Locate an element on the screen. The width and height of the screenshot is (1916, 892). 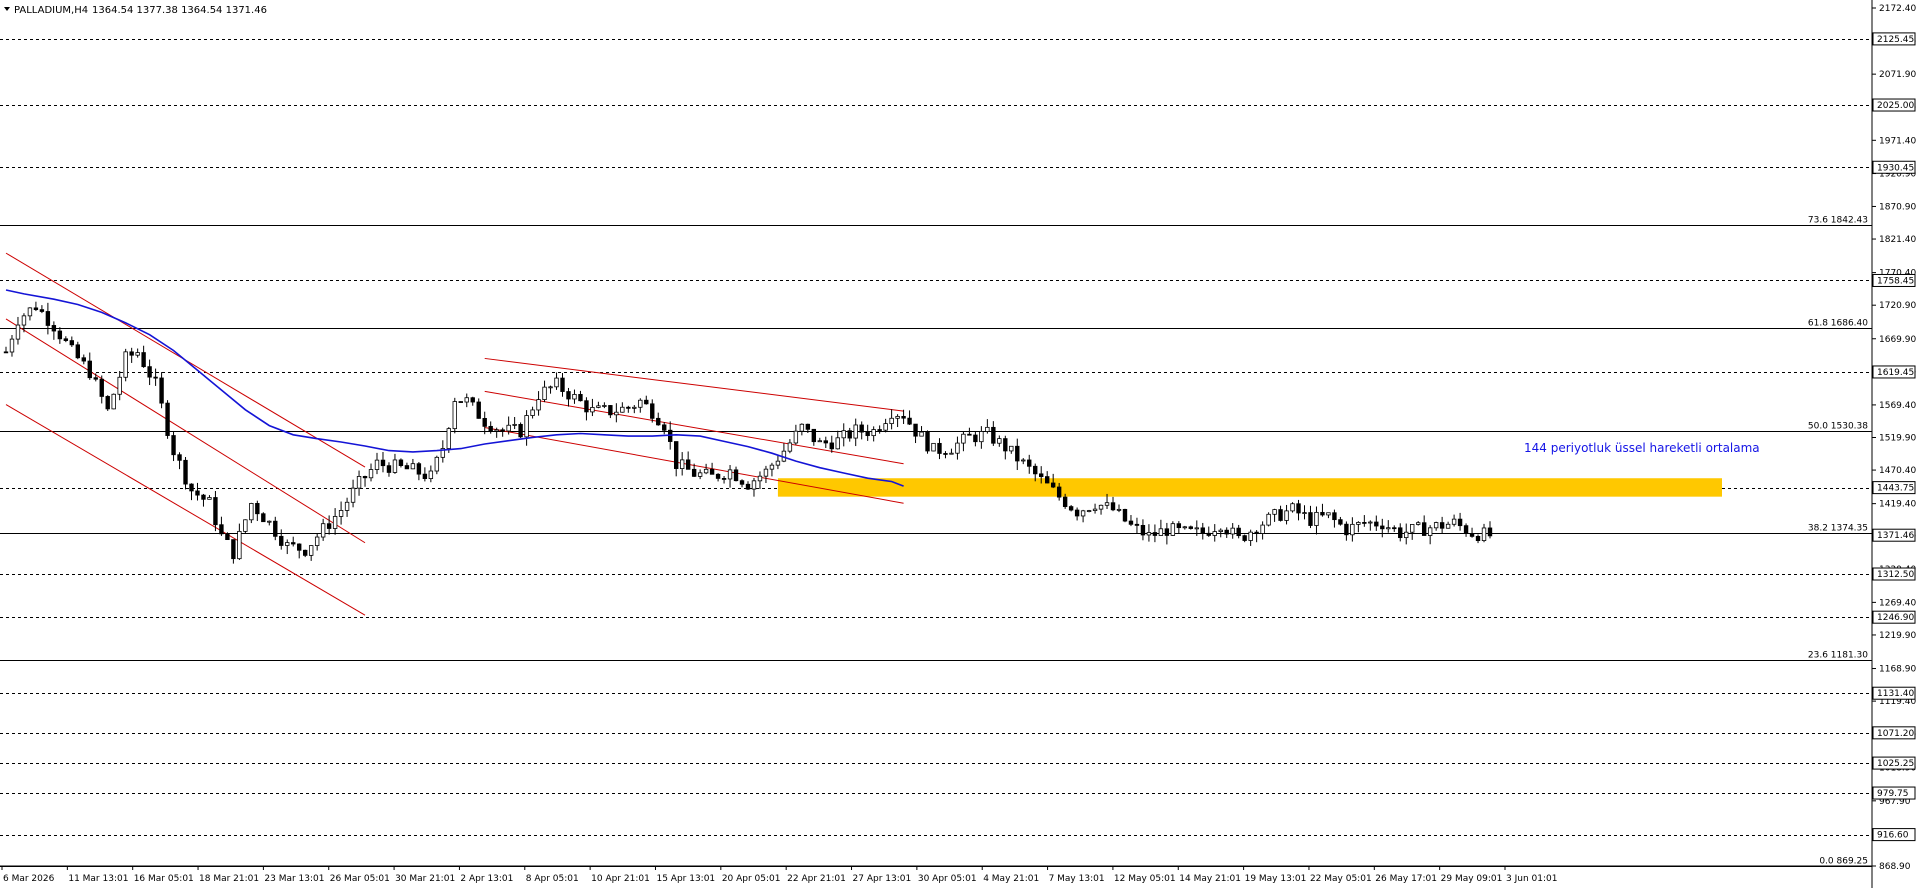
level-label-1443.75: 1443.75 is located at coordinates (1894, 488).